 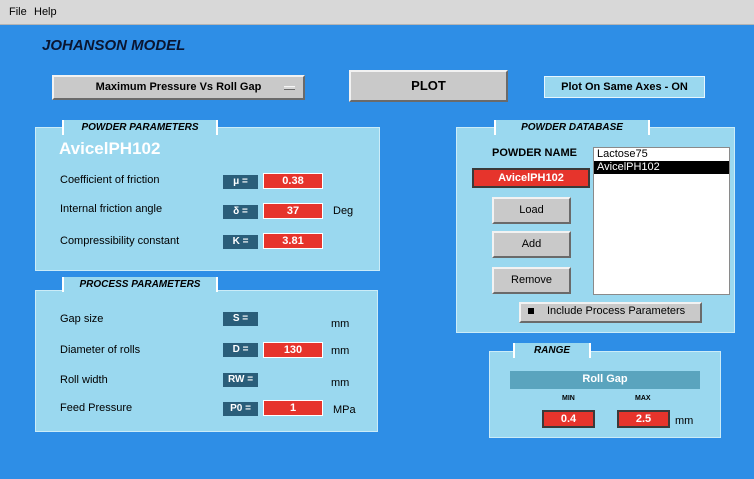 I want to click on compressibility-constant-label: Compressibility constant, so click(x=120, y=241).